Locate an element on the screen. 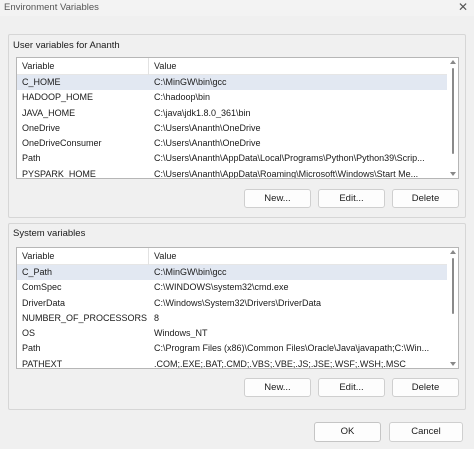 The width and height of the screenshot is (474, 449). table-row: HADOOP_HOME C:\hadoop\bin is located at coordinates (232, 97).